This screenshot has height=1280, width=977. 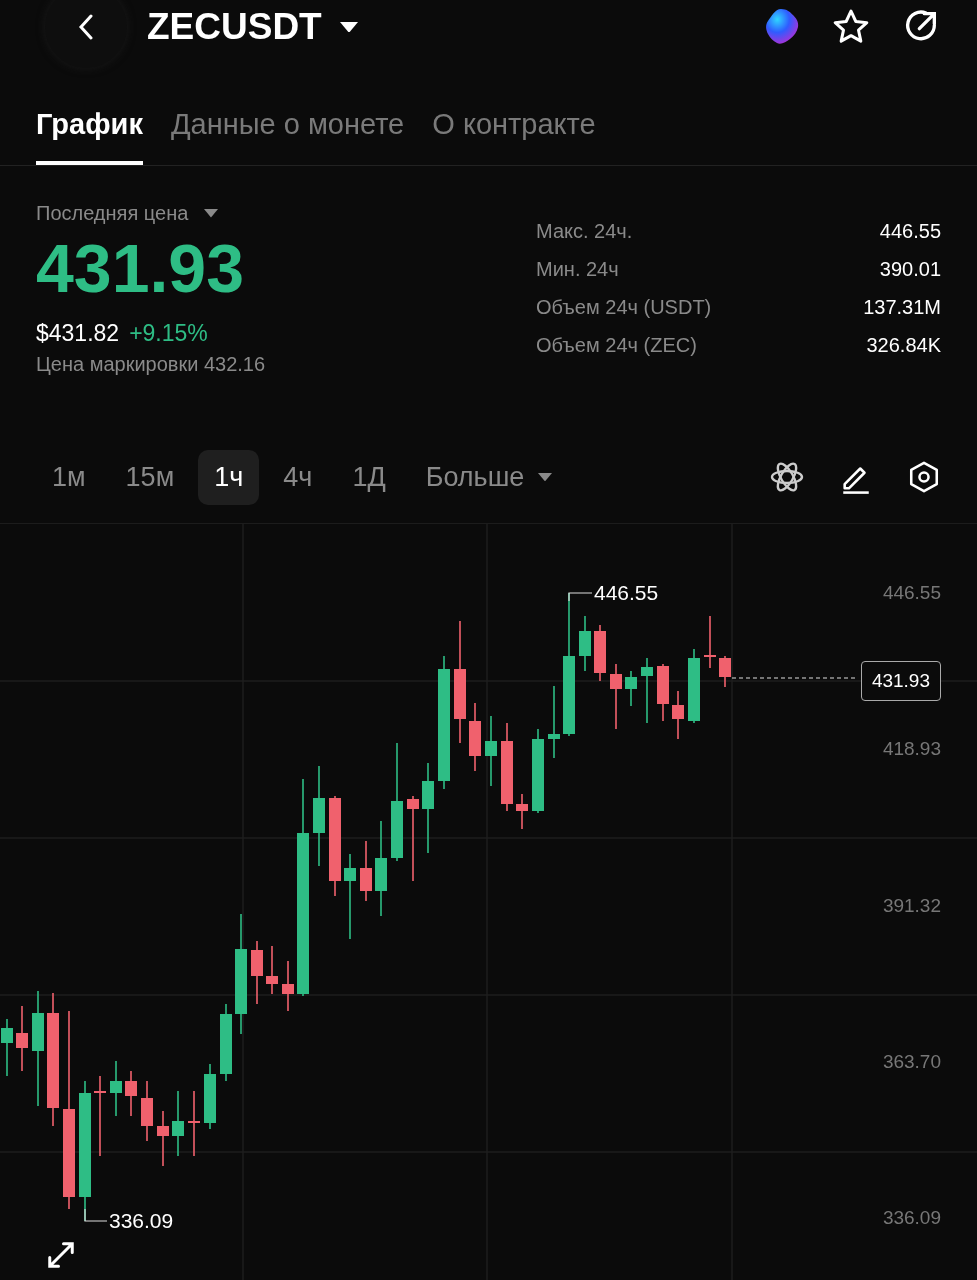 What do you see at coordinates (911, 1218) in the screenshot?
I see `price-axis-label: 336.09` at bounding box center [911, 1218].